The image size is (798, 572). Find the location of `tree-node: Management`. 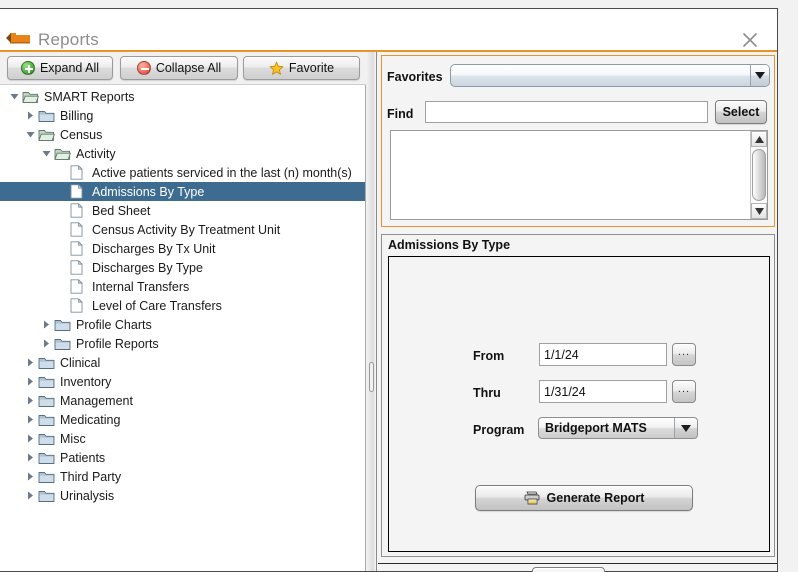

tree-node: Management is located at coordinates (182, 400).